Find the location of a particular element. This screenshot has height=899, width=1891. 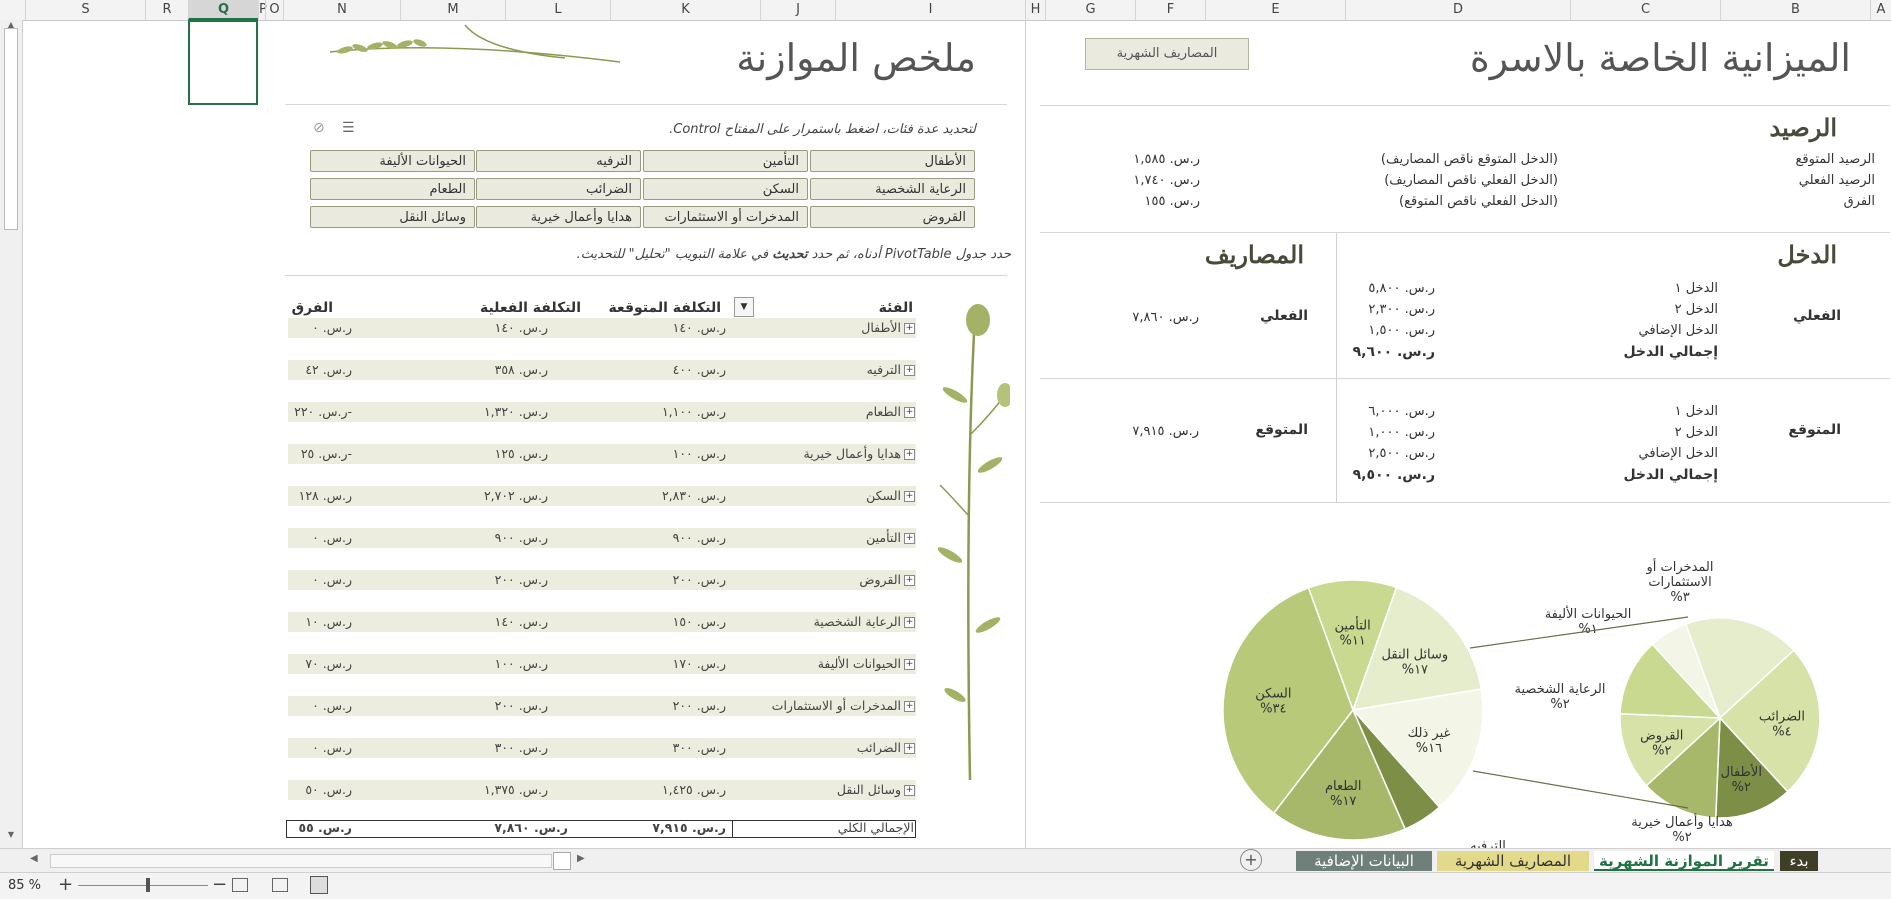

column-header-d: D is located at coordinates (1457, 10).